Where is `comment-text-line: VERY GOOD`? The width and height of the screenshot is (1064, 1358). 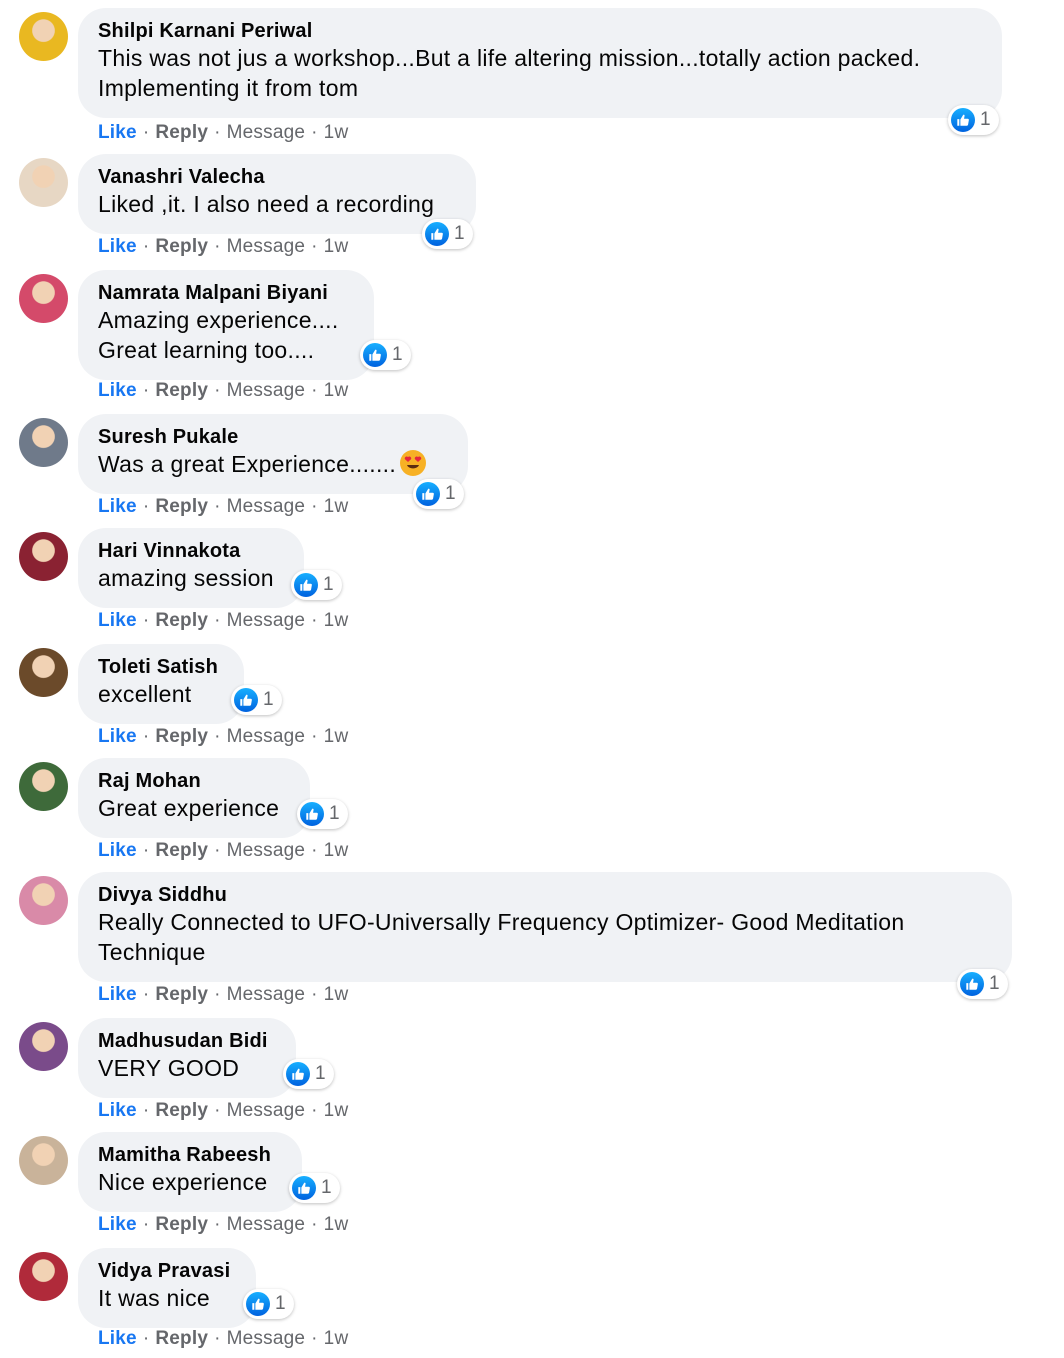 comment-text-line: VERY GOOD is located at coordinates (169, 1068).